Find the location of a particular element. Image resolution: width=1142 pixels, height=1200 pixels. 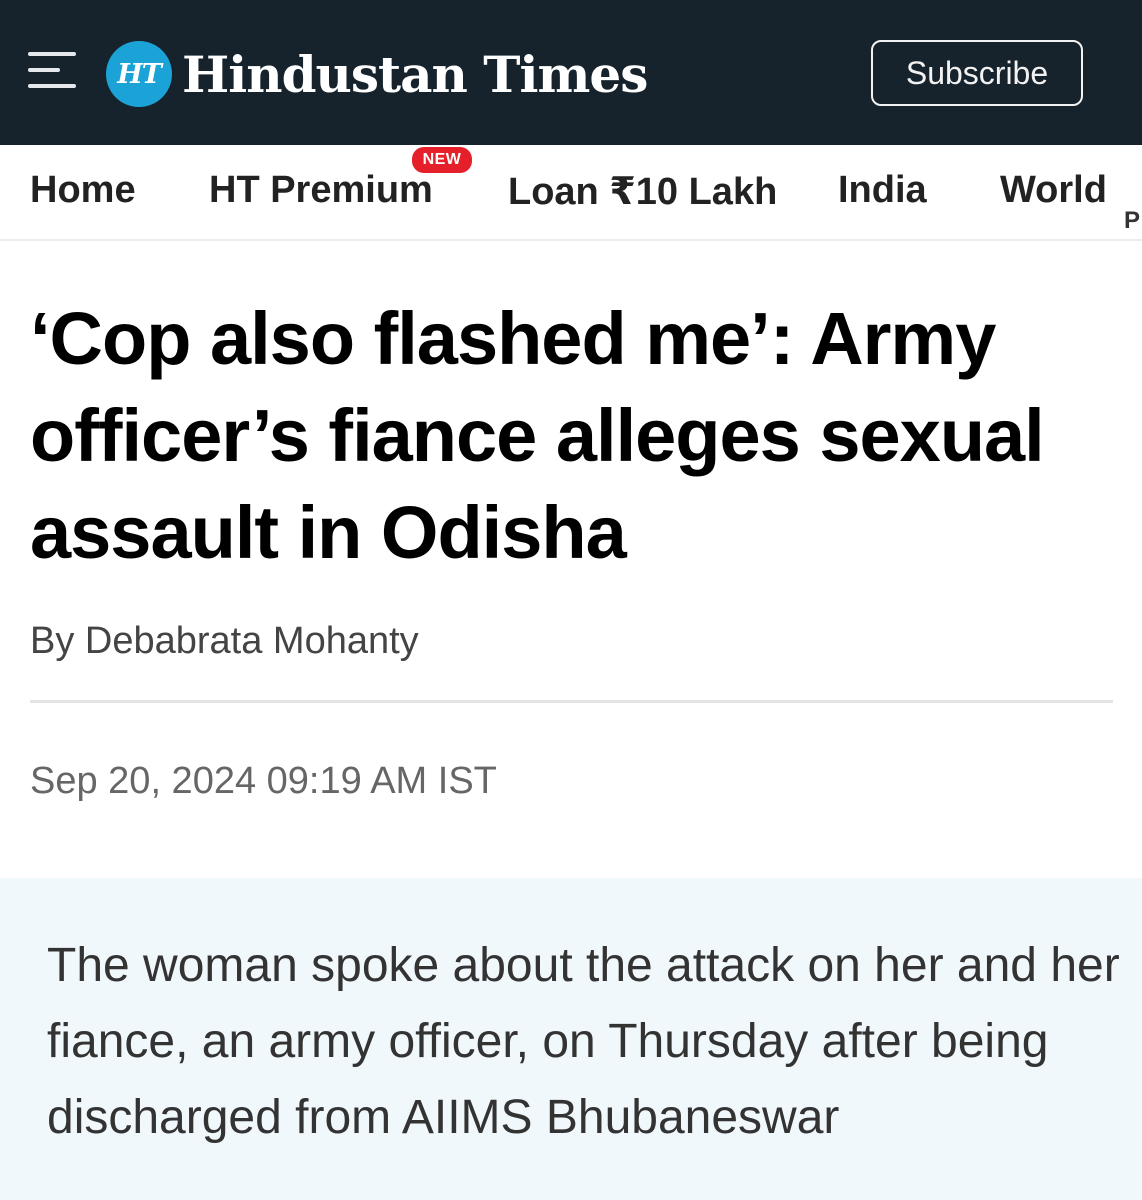

article-byline: By Debabrata Mohanty is located at coordinates (224, 641).